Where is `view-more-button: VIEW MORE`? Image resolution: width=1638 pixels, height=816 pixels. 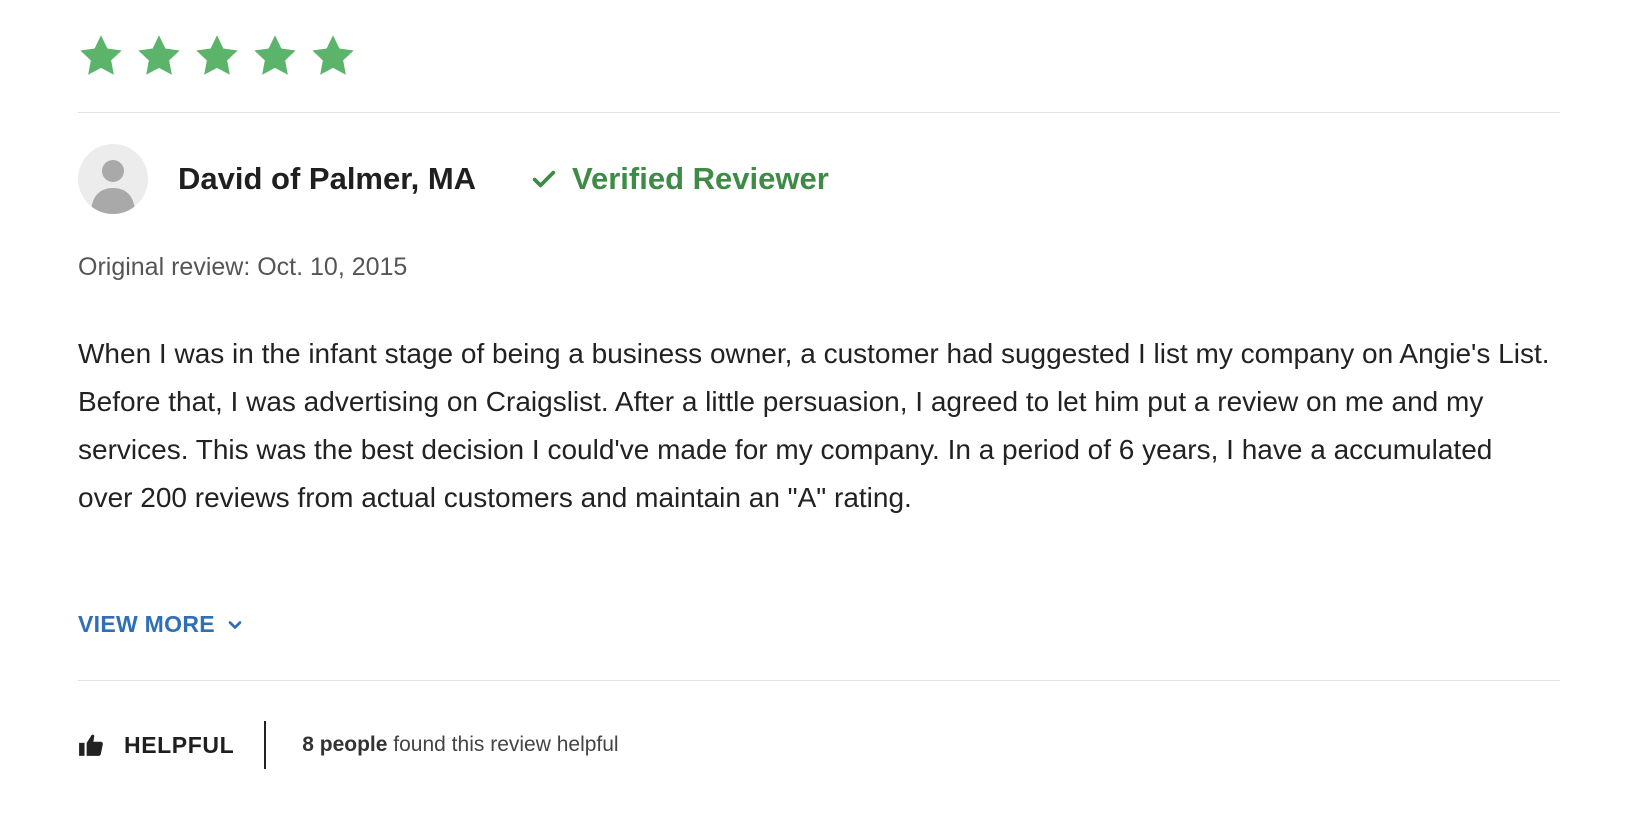
view-more-button: VIEW MORE is located at coordinates (161, 624).